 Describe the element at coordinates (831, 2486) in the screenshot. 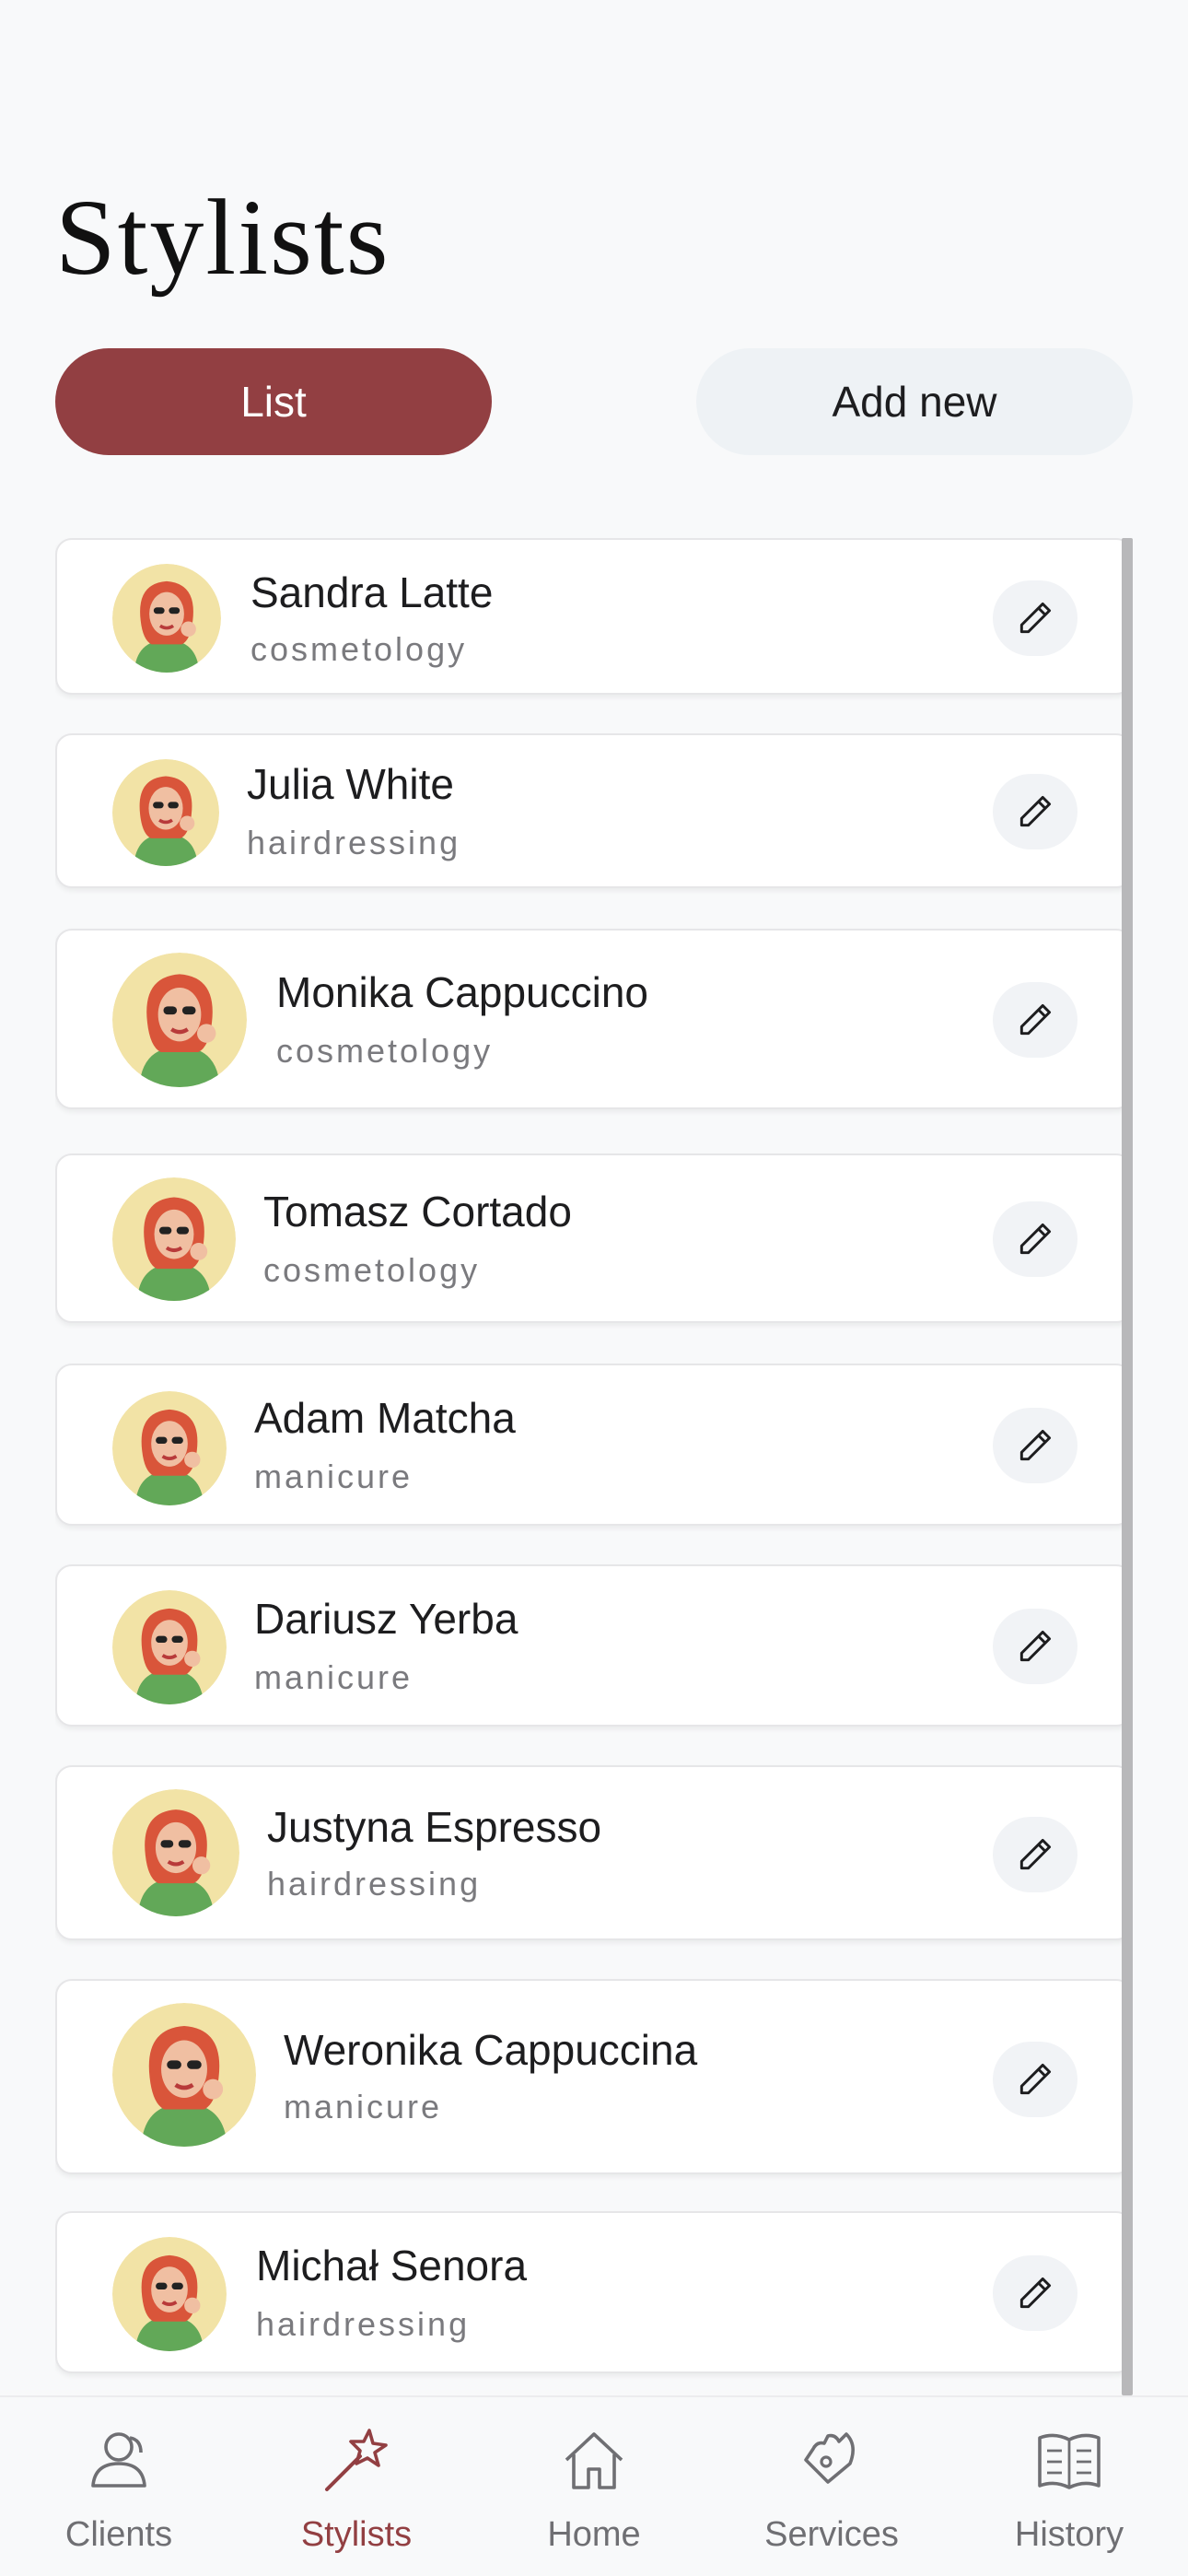

I see `tab-services: Services` at that location.